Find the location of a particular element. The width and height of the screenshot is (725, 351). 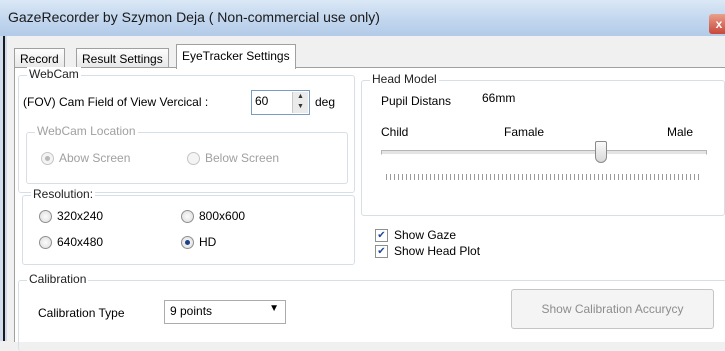

resolution-hd-label: HD is located at coordinates (208, 242).